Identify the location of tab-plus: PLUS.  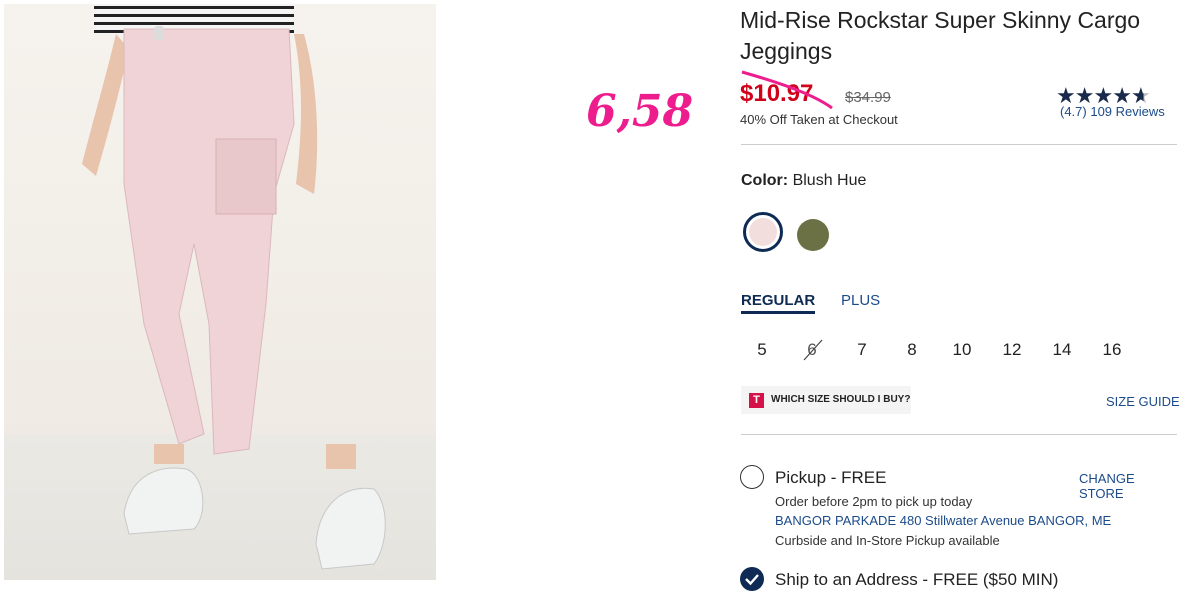
(860, 300).